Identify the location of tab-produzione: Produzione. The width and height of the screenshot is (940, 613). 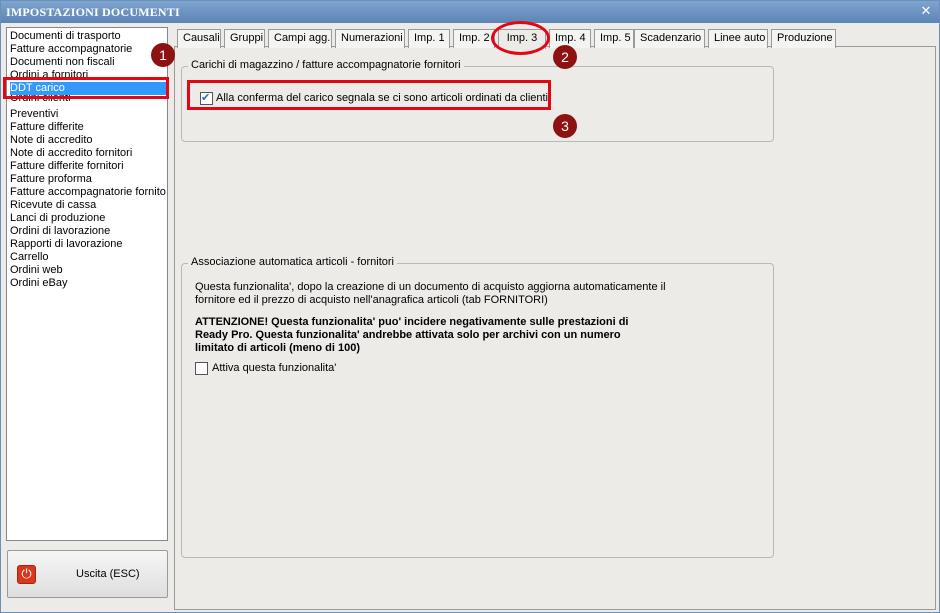
(803, 38).